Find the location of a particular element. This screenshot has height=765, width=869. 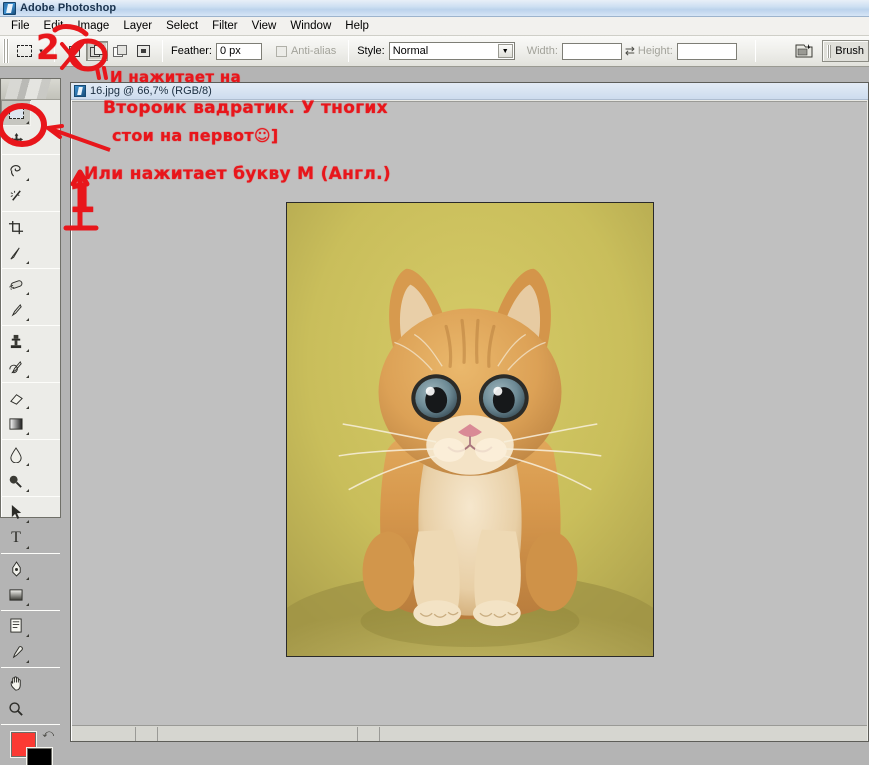

dodge-tool is located at coordinates (16, 481).